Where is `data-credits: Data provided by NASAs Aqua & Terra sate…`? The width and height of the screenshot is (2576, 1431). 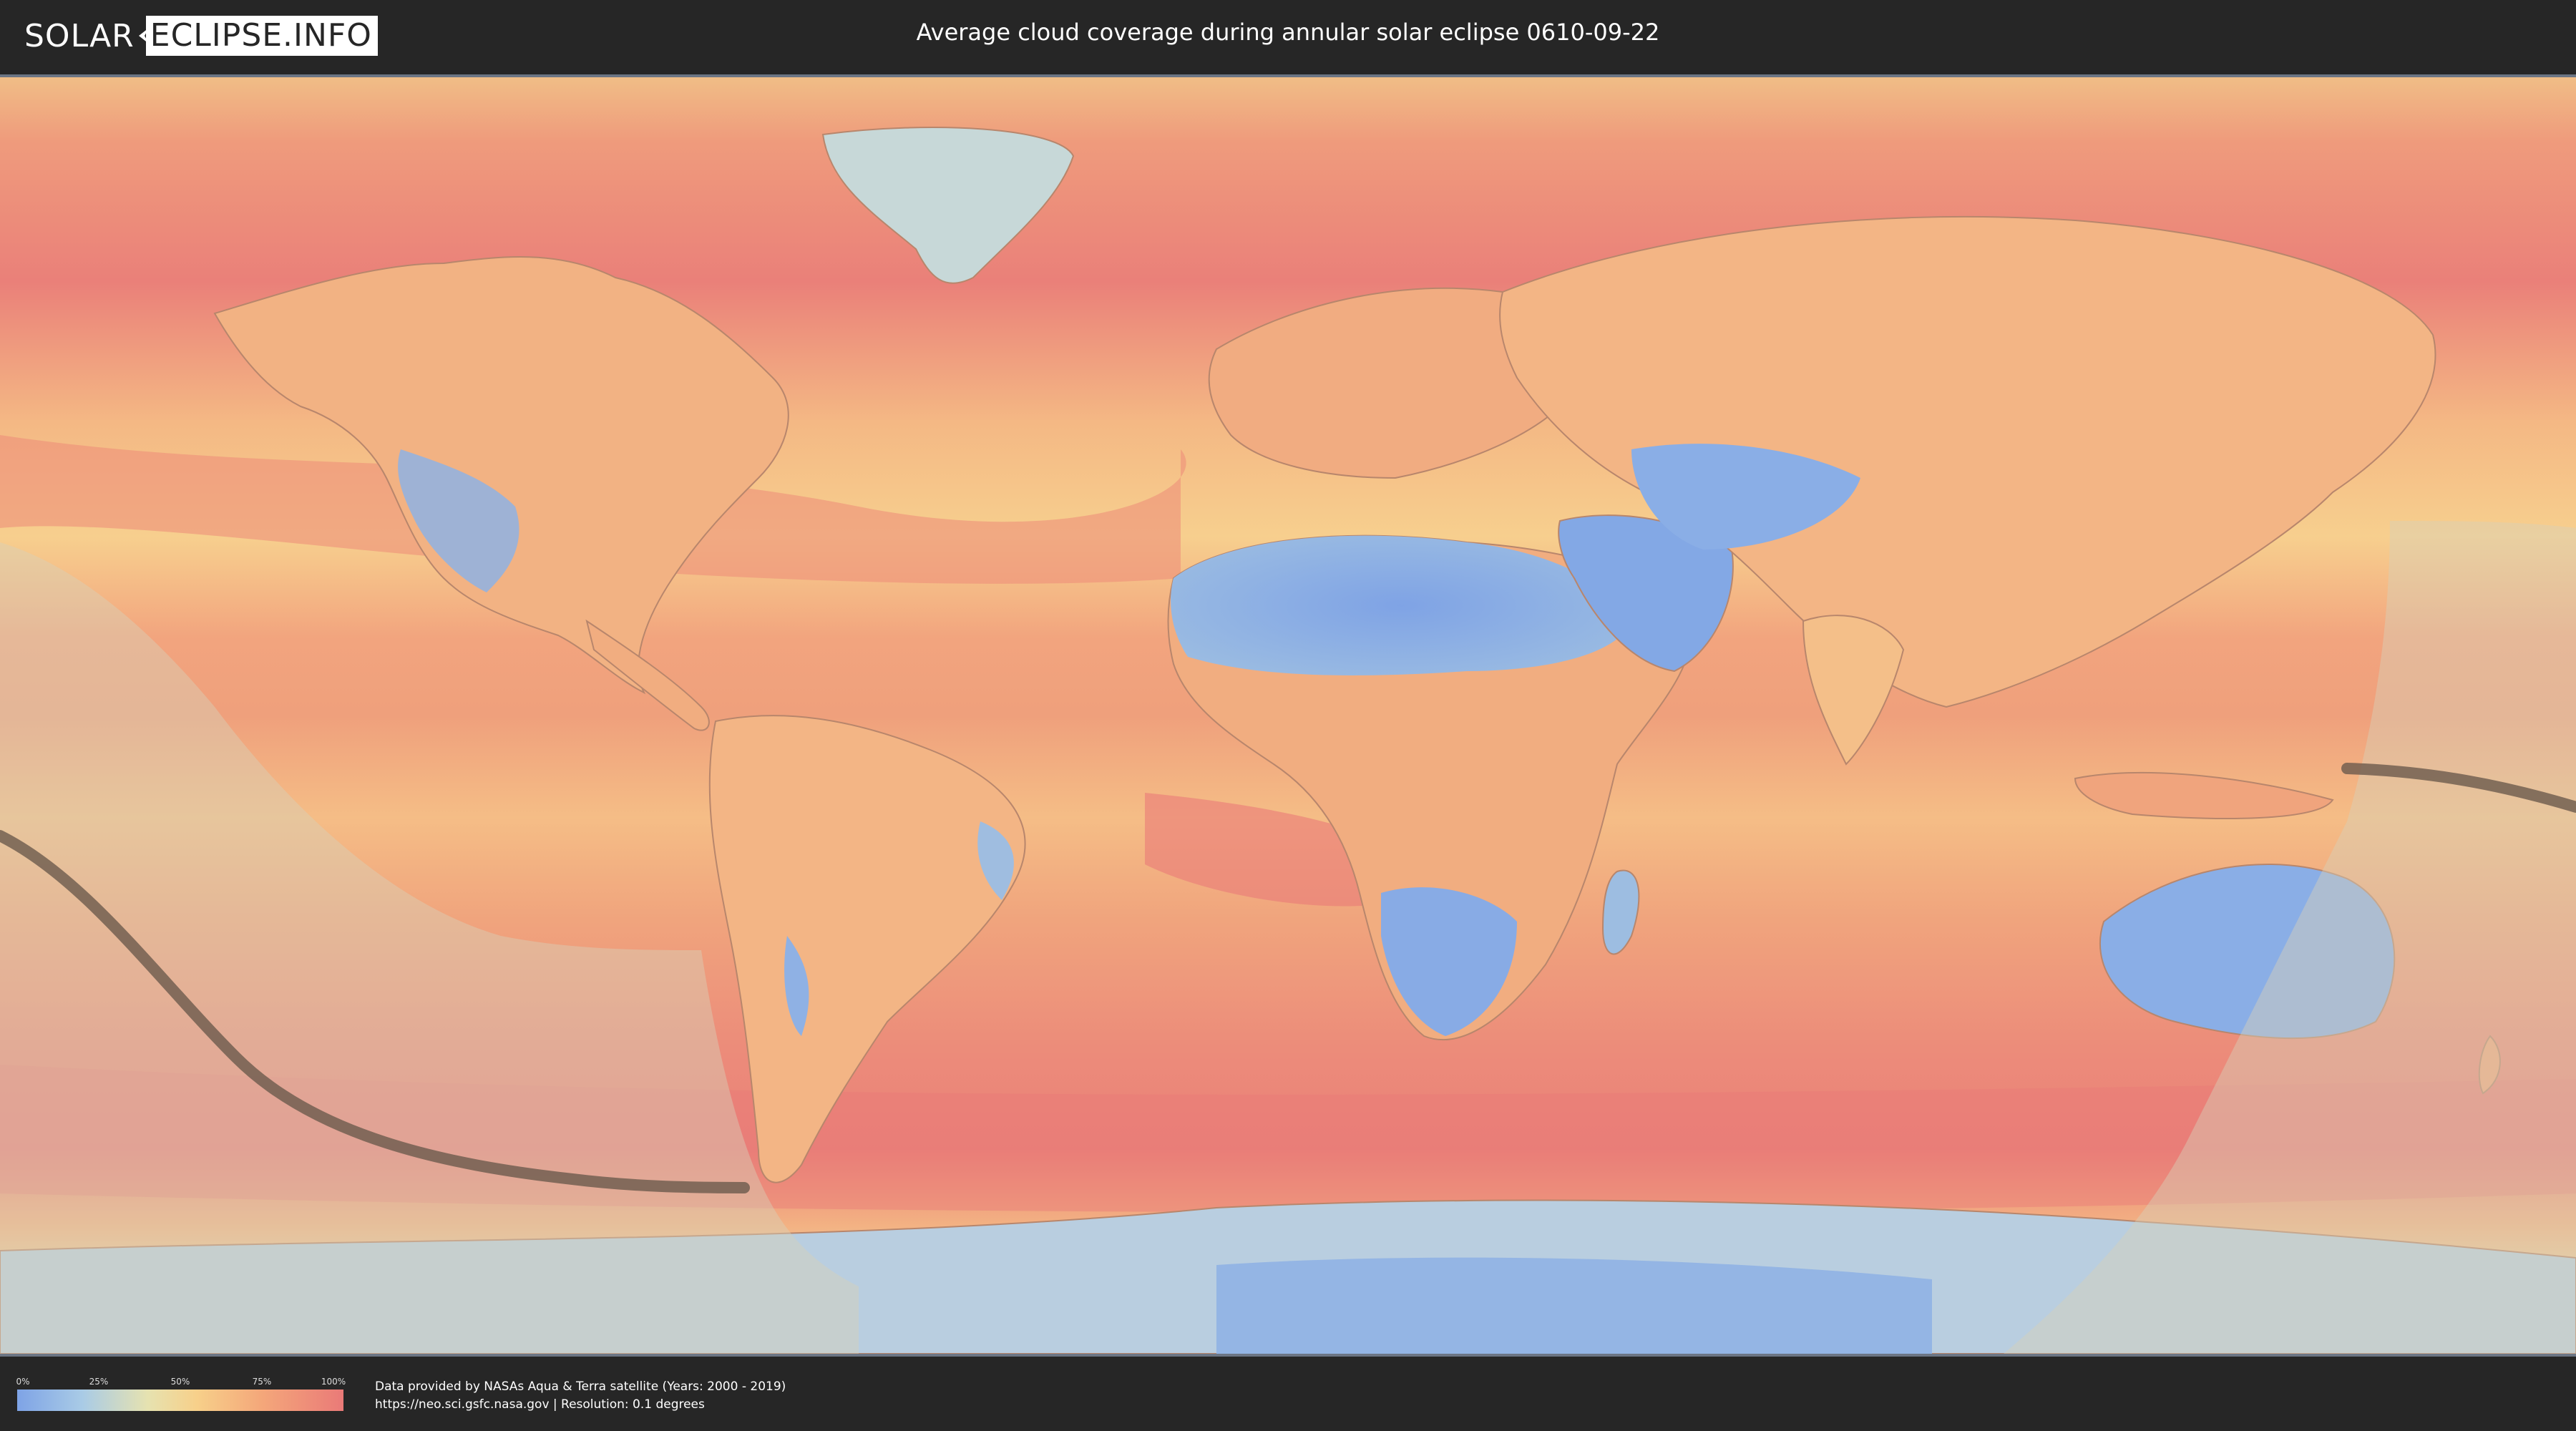
data-credits: Data provided by NASAs Aqua & Terra sate… is located at coordinates (580, 1396).